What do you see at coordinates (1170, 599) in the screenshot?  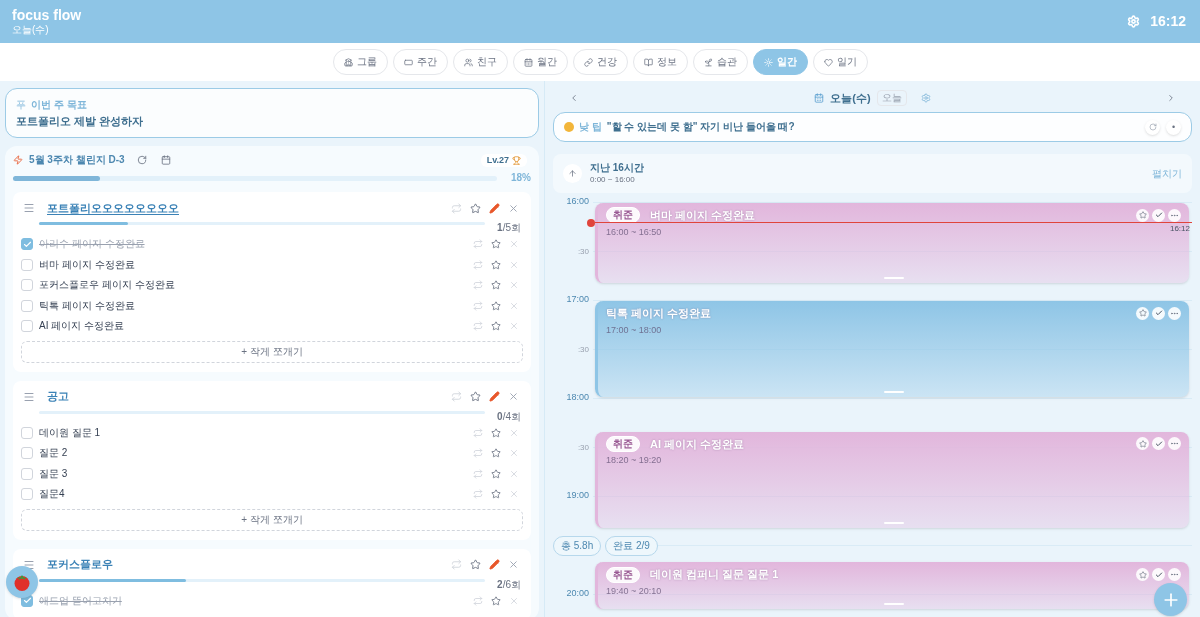 I see `add-event-button` at bounding box center [1170, 599].